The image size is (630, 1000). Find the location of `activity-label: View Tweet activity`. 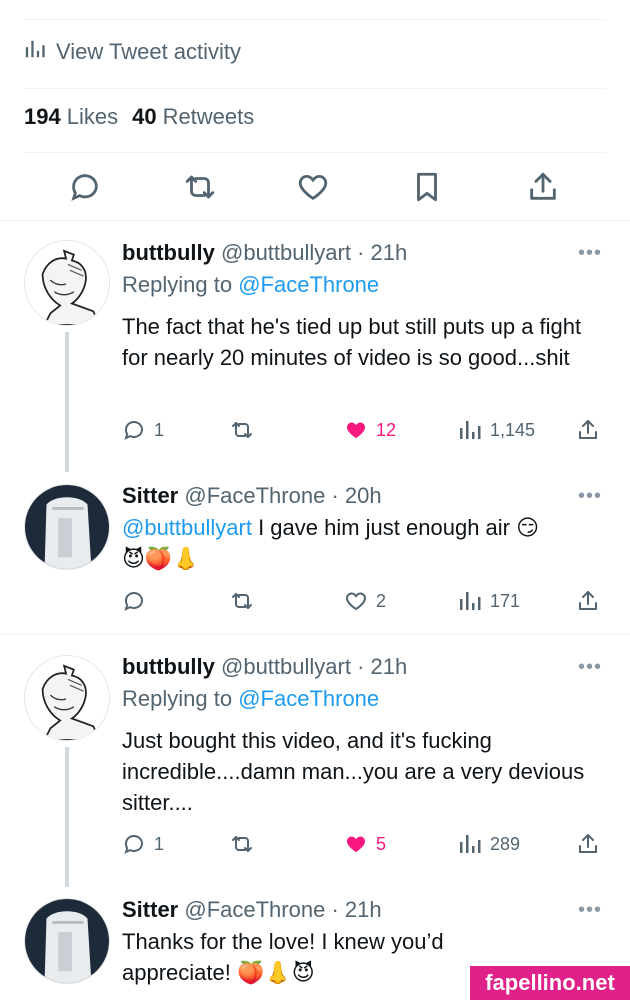

activity-label: View Tweet activity is located at coordinates (149, 51).